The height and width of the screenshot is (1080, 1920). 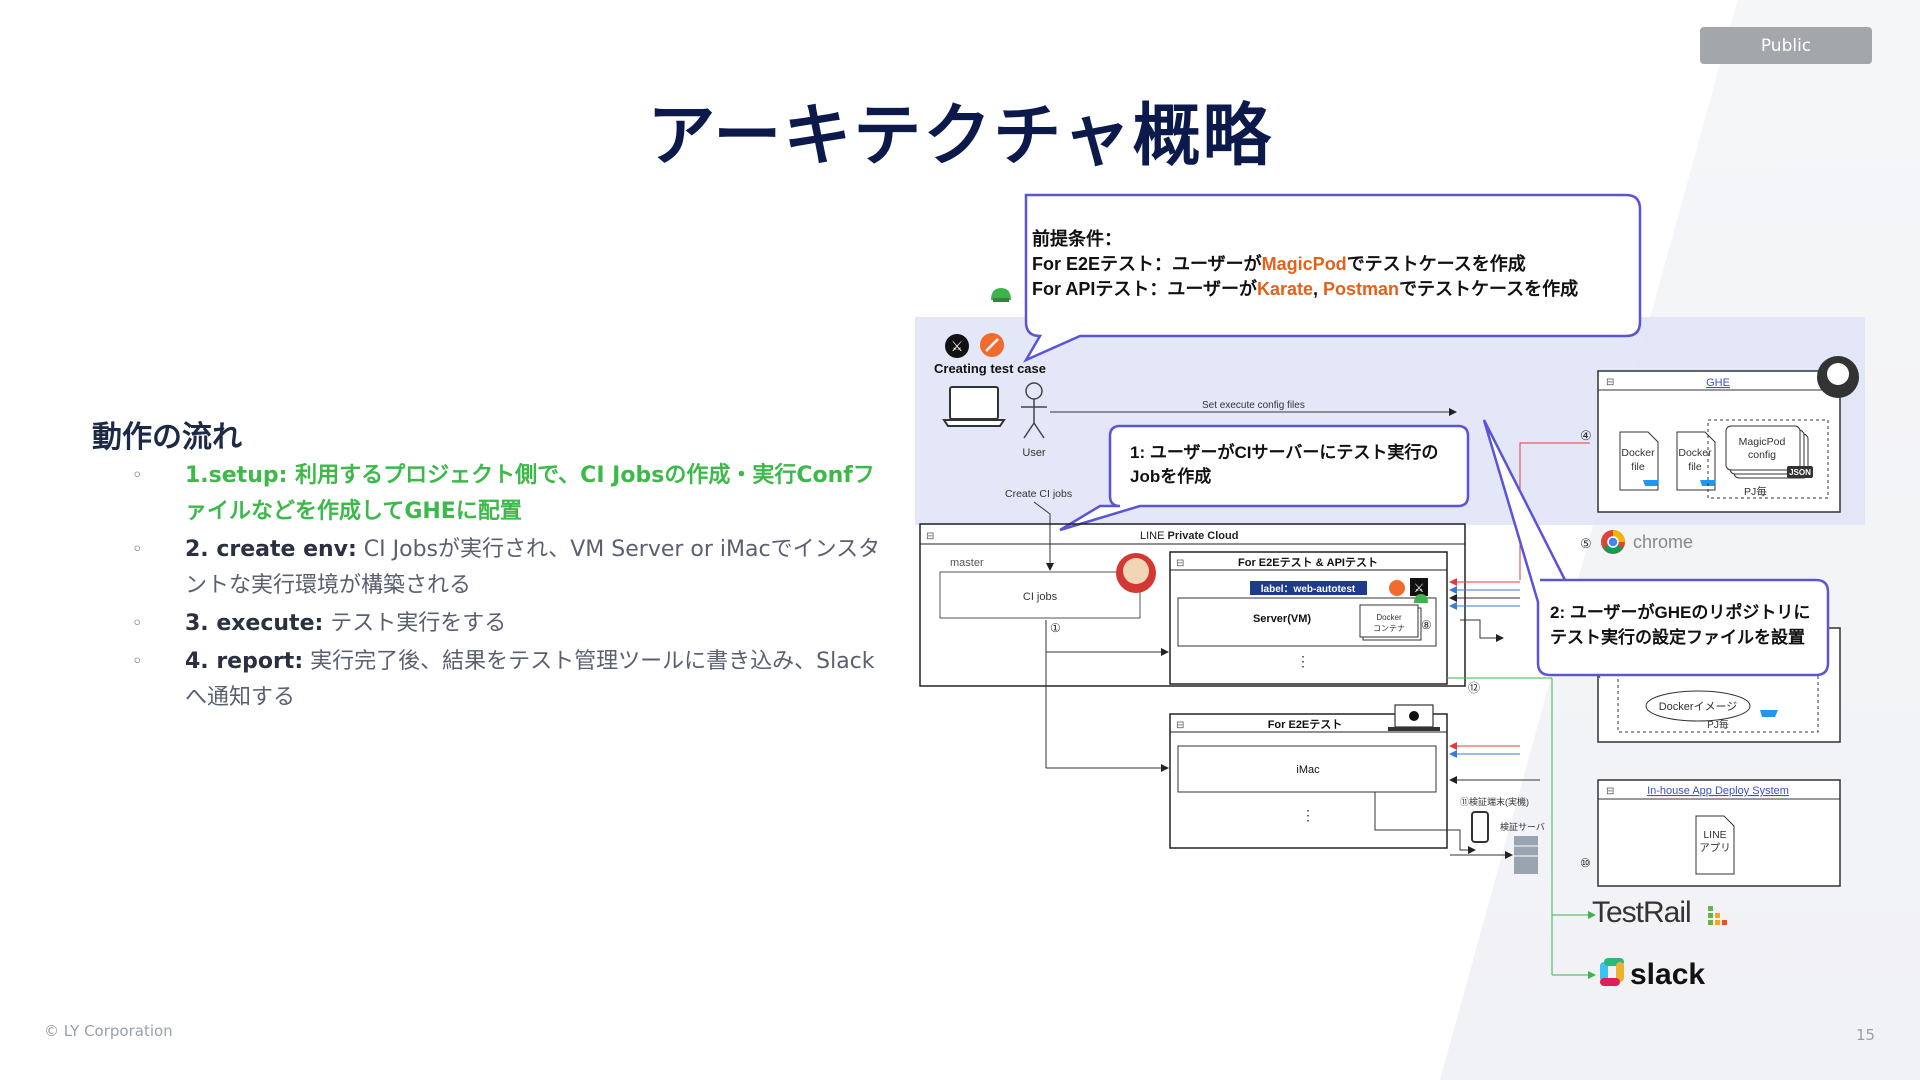 What do you see at coordinates (1038, 494) in the screenshot?
I see `create-jobs-label: Create CI jobs` at bounding box center [1038, 494].